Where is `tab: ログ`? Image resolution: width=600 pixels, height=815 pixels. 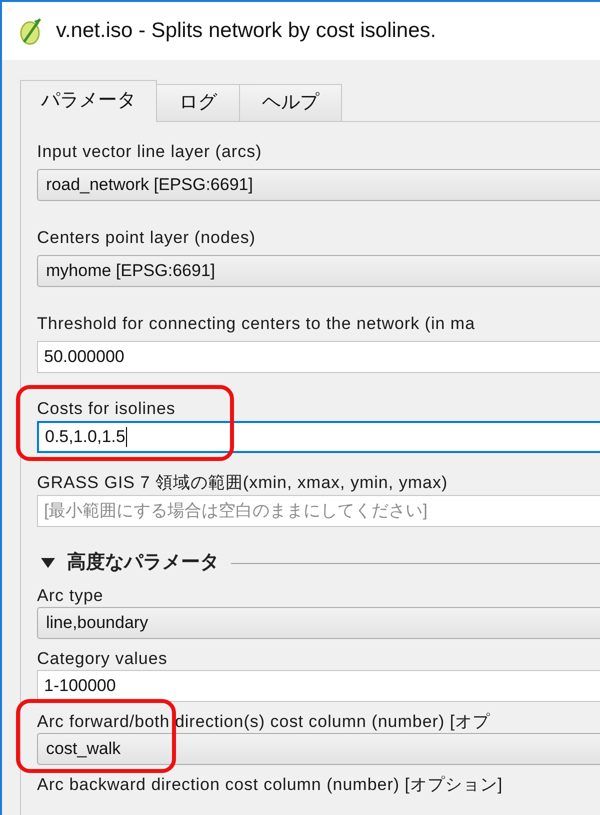 tab: ログ is located at coordinates (198, 103).